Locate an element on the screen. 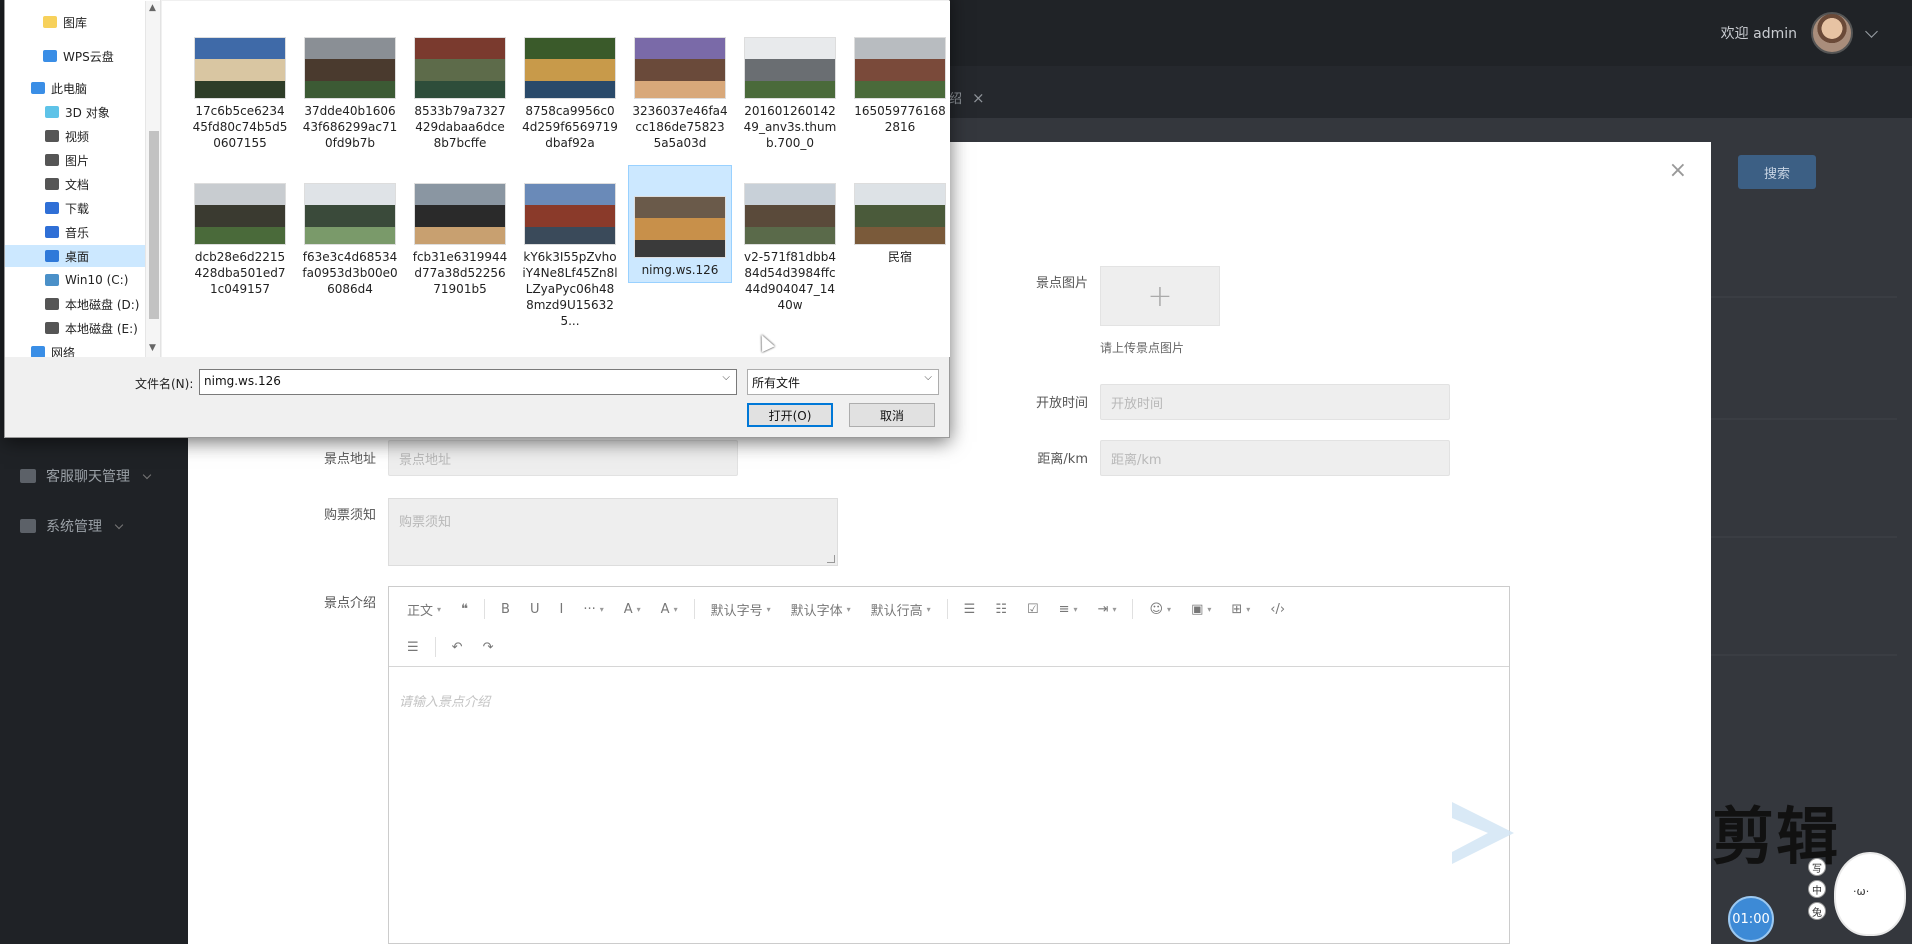  toolbar-button: ↷ is located at coordinates (488, 647).